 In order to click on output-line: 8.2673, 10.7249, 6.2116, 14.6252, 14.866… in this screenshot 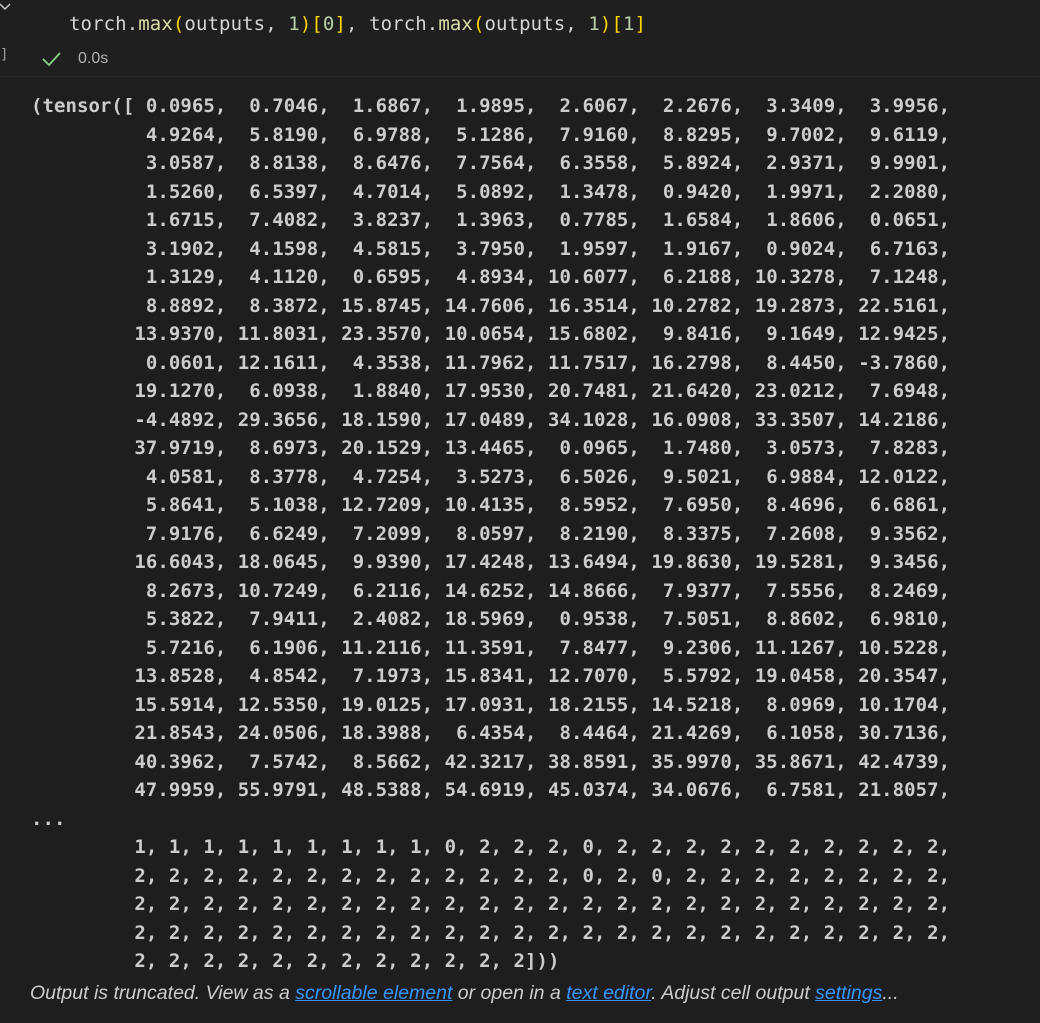, I will do `click(491, 590)`.